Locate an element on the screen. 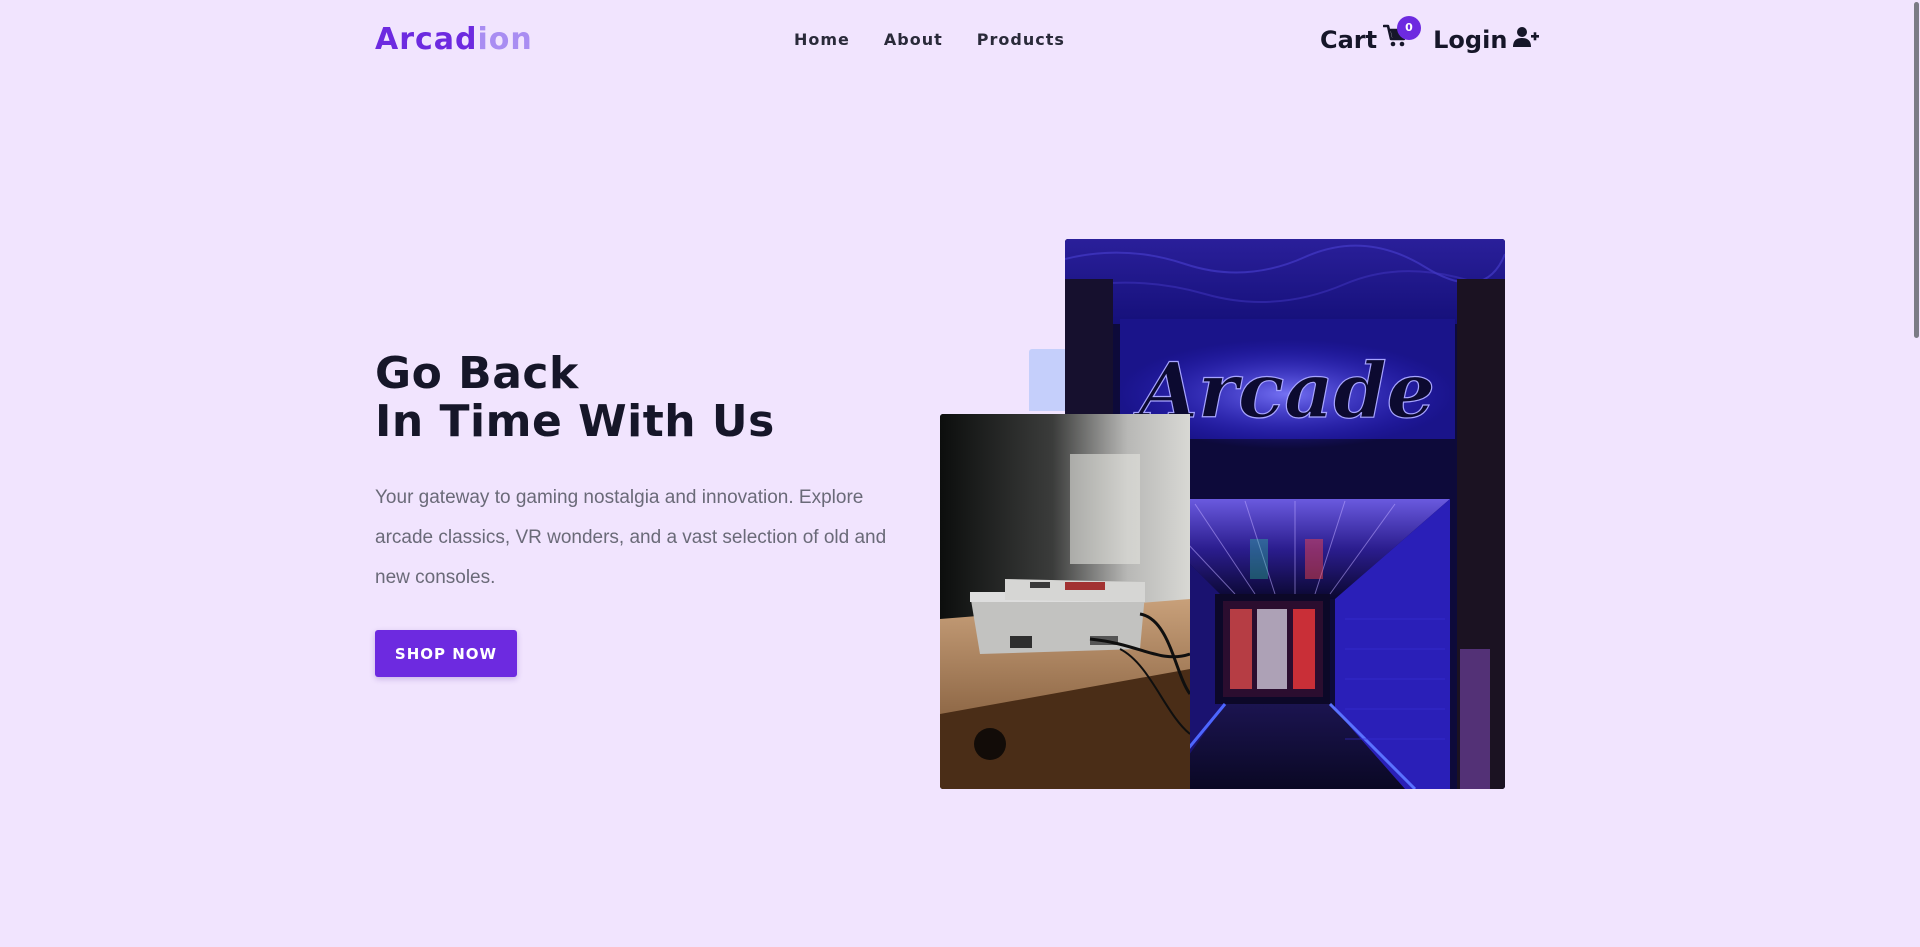 Image resolution: width=1920 pixels, height=947 pixels. scrollbar-thumb is located at coordinates (1916, 170).